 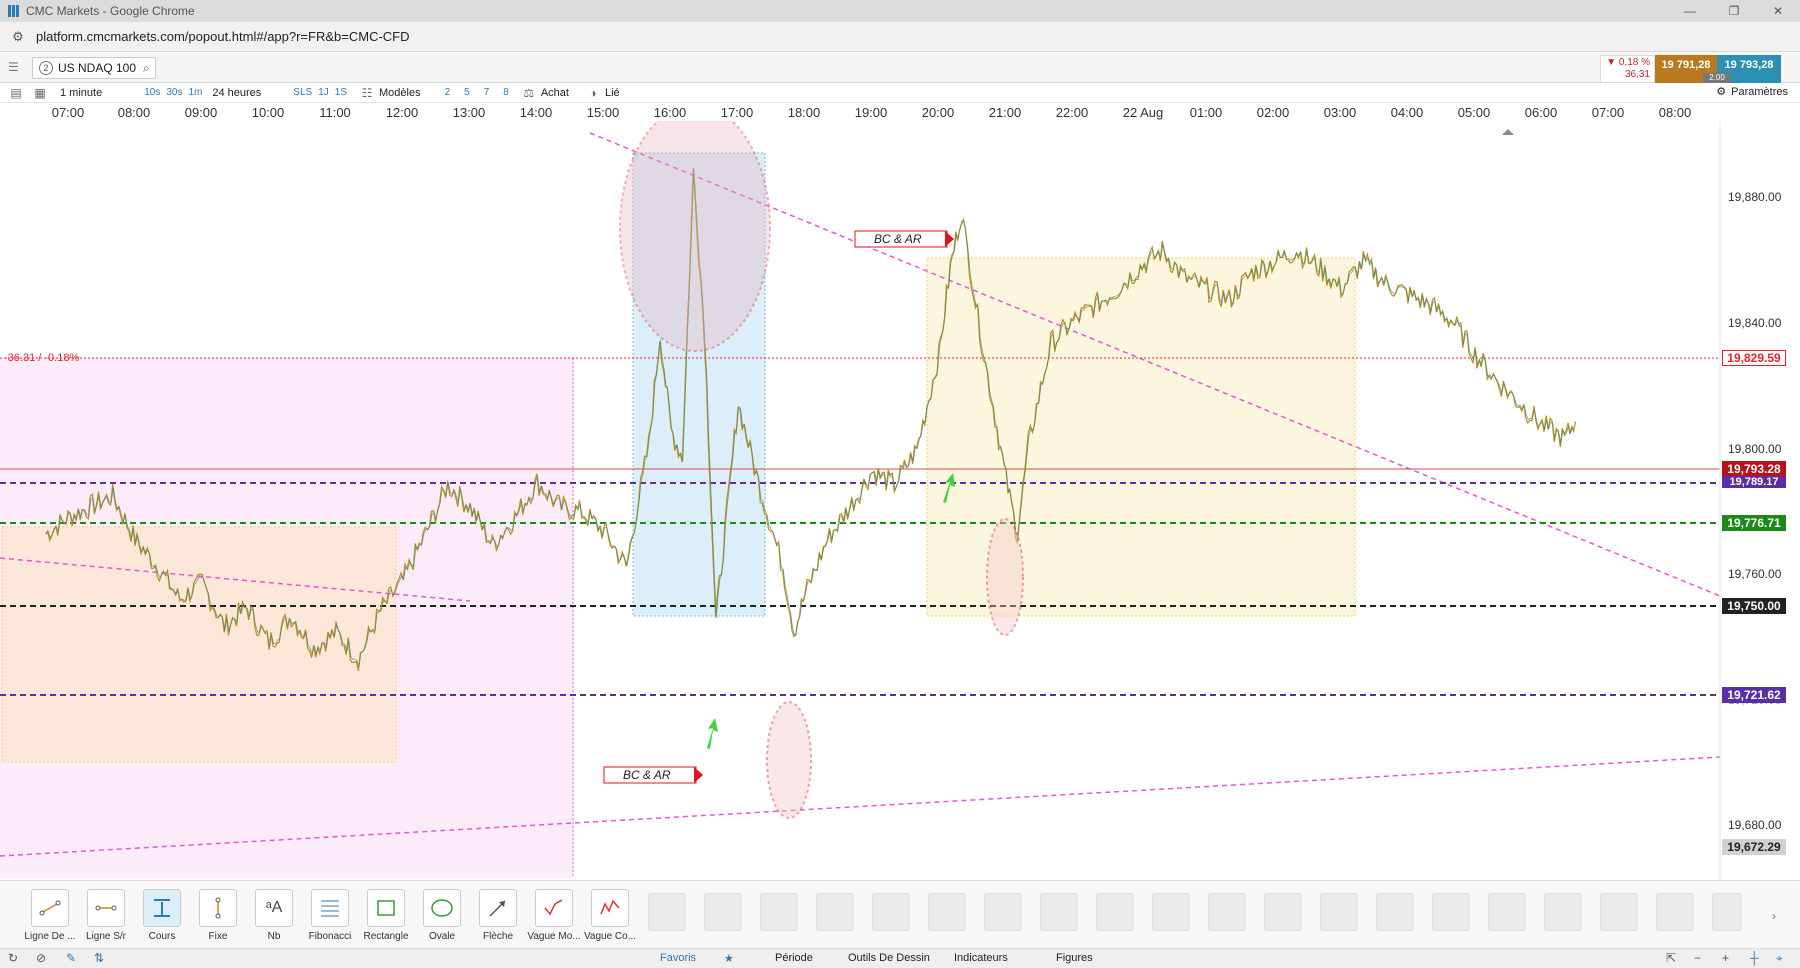 What do you see at coordinates (1407, 112) in the screenshot?
I see `time-tick: 04:00` at bounding box center [1407, 112].